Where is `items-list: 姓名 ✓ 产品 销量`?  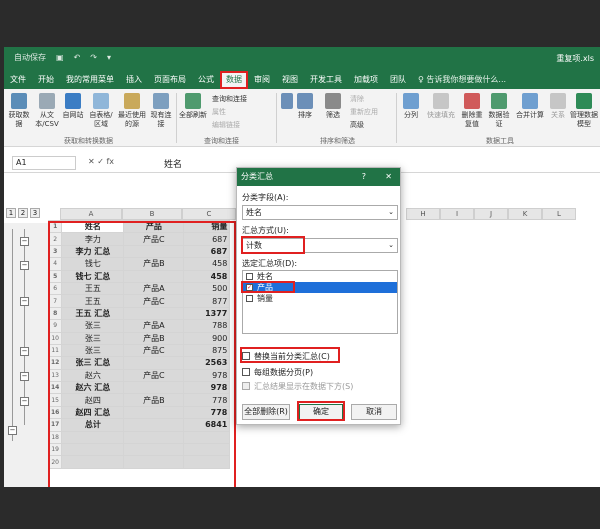 items-list: 姓名 ✓ 产品 销量 is located at coordinates (320, 302).